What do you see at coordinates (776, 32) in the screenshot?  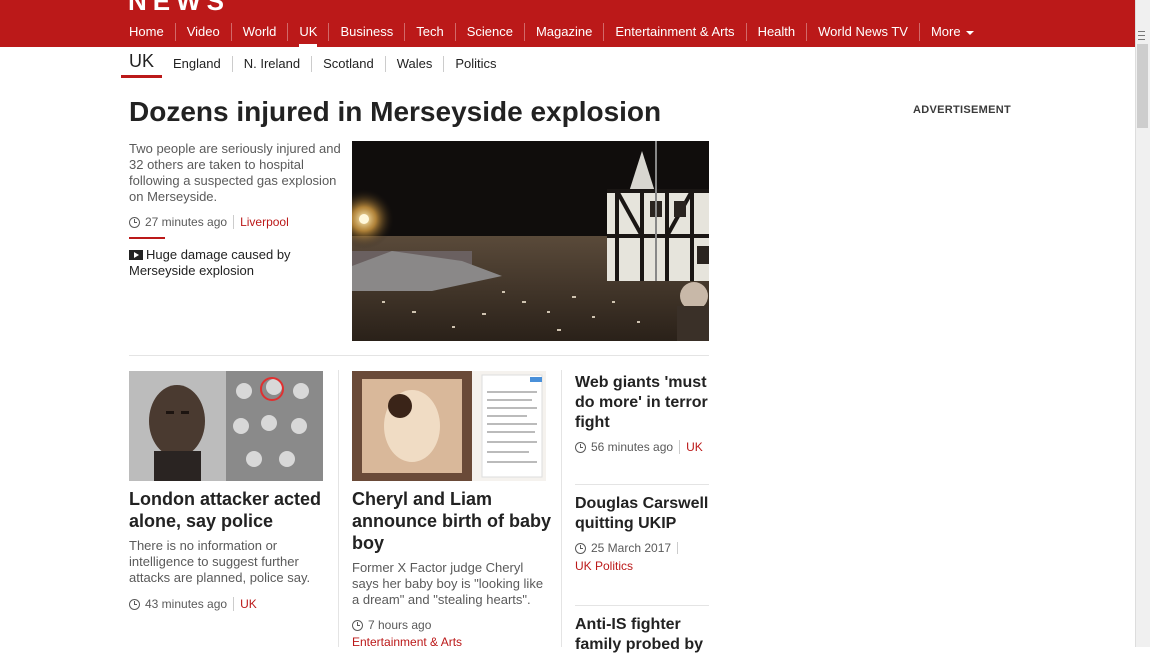 I see `nav-item-health: Health` at bounding box center [776, 32].